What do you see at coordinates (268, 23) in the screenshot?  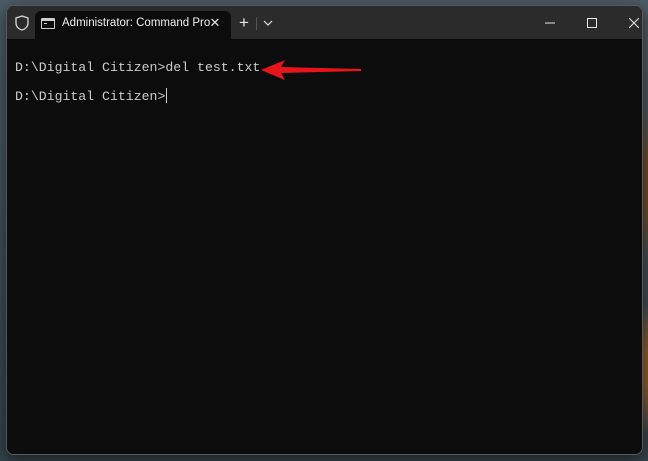 I see `chevron-down-icon` at bounding box center [268, 23].